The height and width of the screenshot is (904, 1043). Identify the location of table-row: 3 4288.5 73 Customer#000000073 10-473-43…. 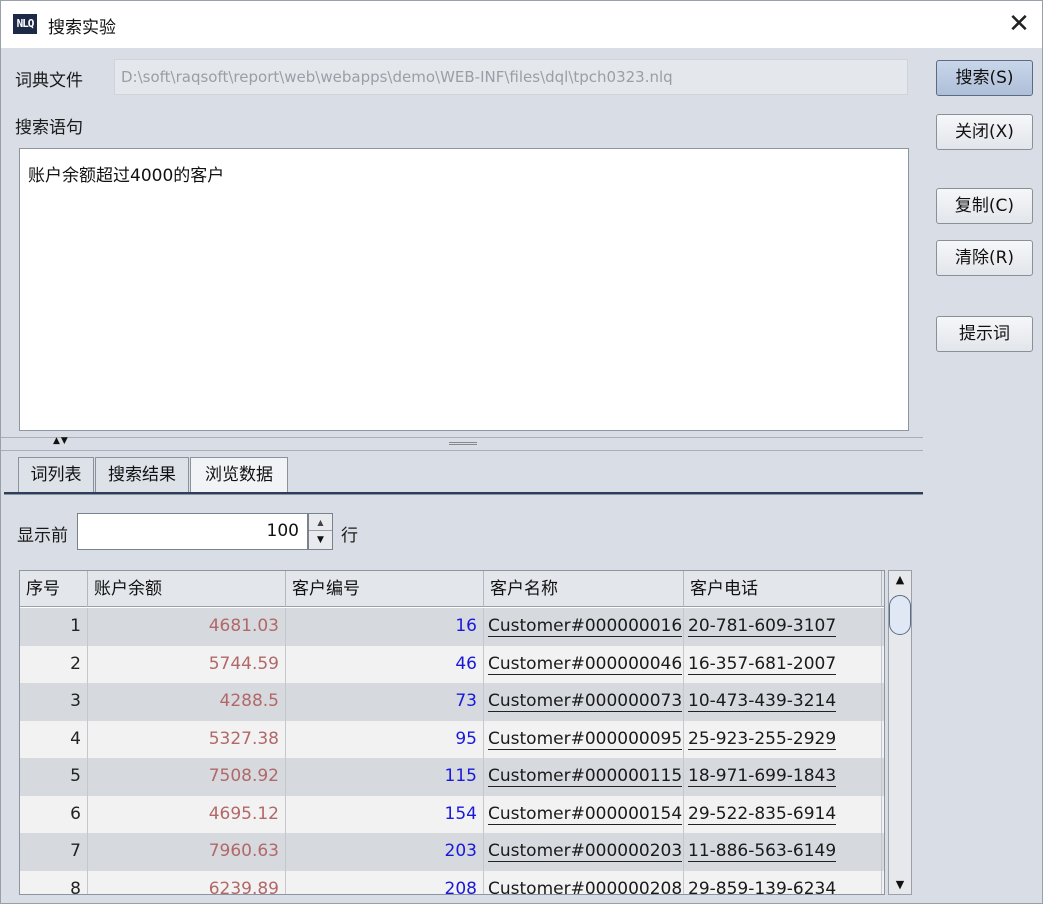
(452, 702).